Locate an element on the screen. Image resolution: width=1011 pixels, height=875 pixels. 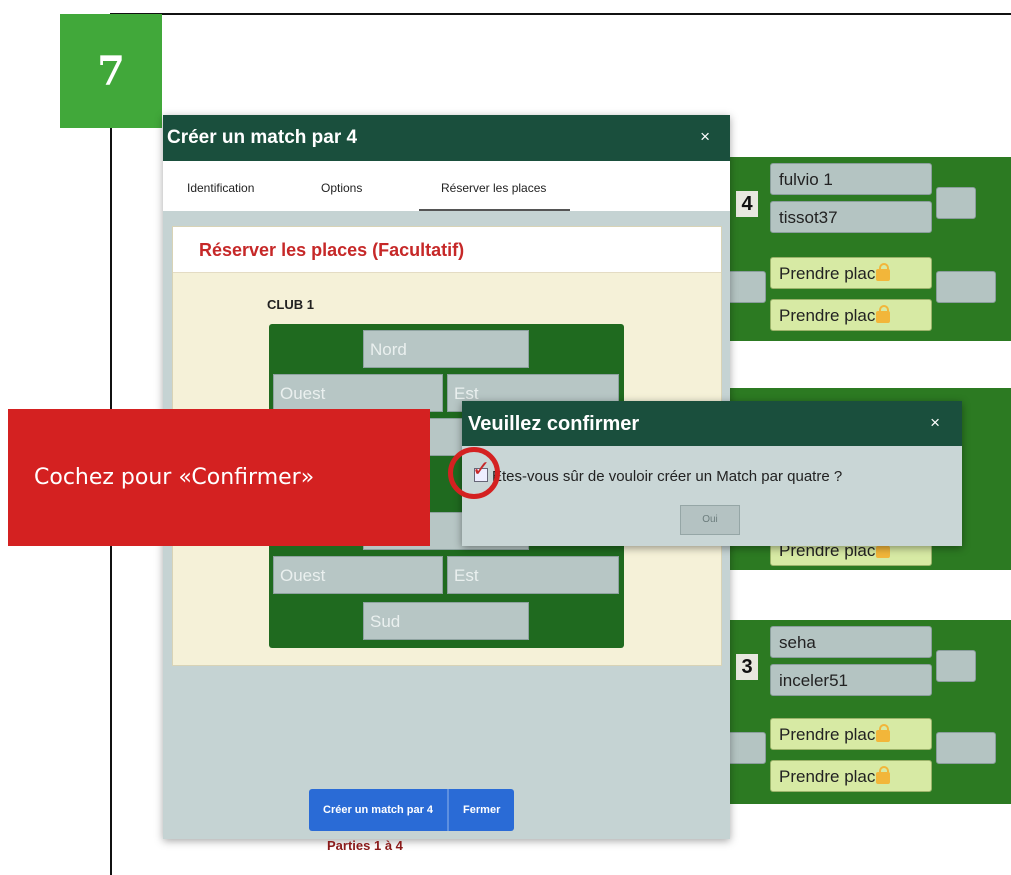
callout-text: Cochez pour «Confirmer» is located at coordinates (174, 477).